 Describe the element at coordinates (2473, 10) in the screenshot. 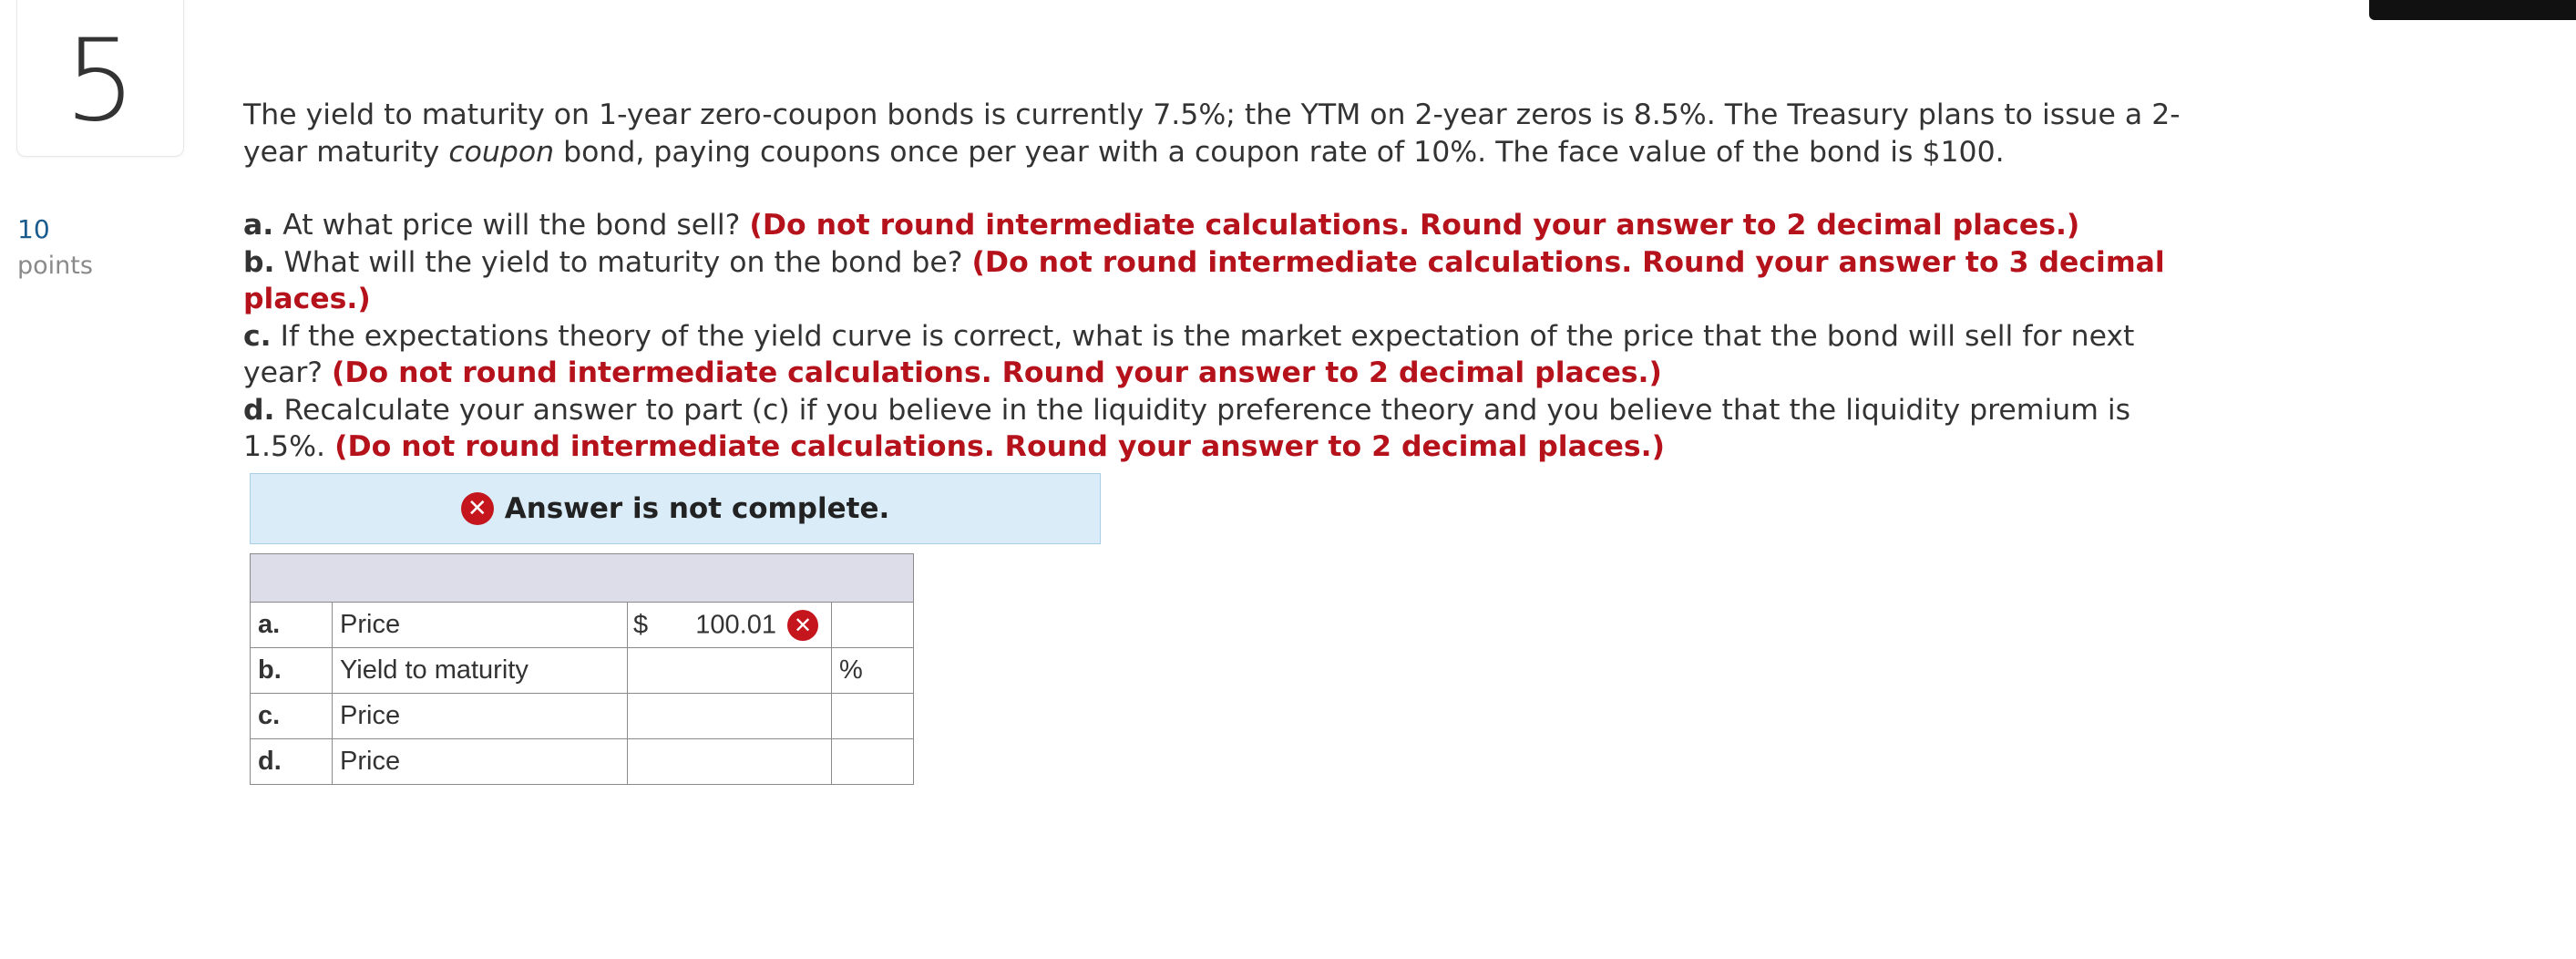

I see `top-right-button` at that location.